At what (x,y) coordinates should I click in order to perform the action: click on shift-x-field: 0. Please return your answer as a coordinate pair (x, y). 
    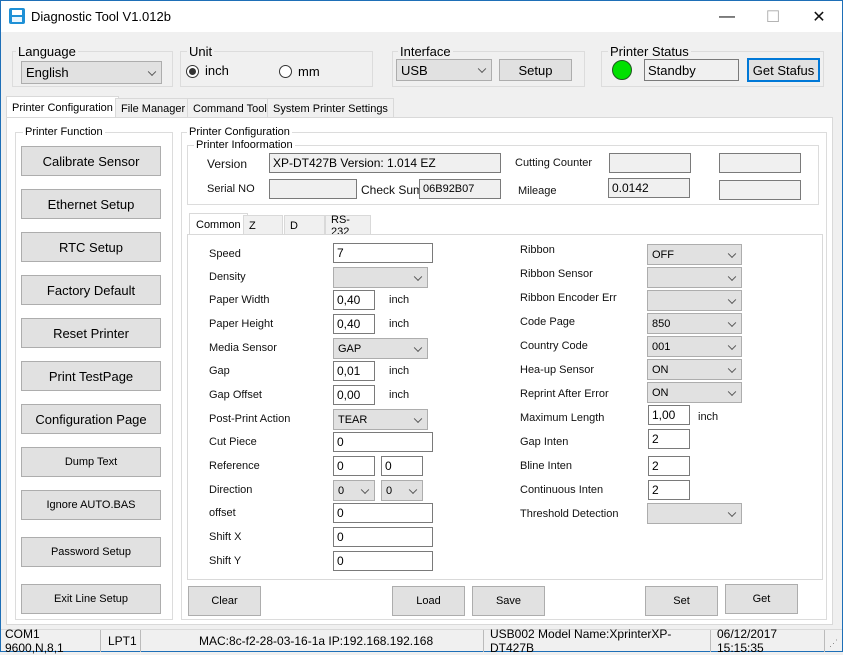
    Looking at the image, I should click on (383, 537).